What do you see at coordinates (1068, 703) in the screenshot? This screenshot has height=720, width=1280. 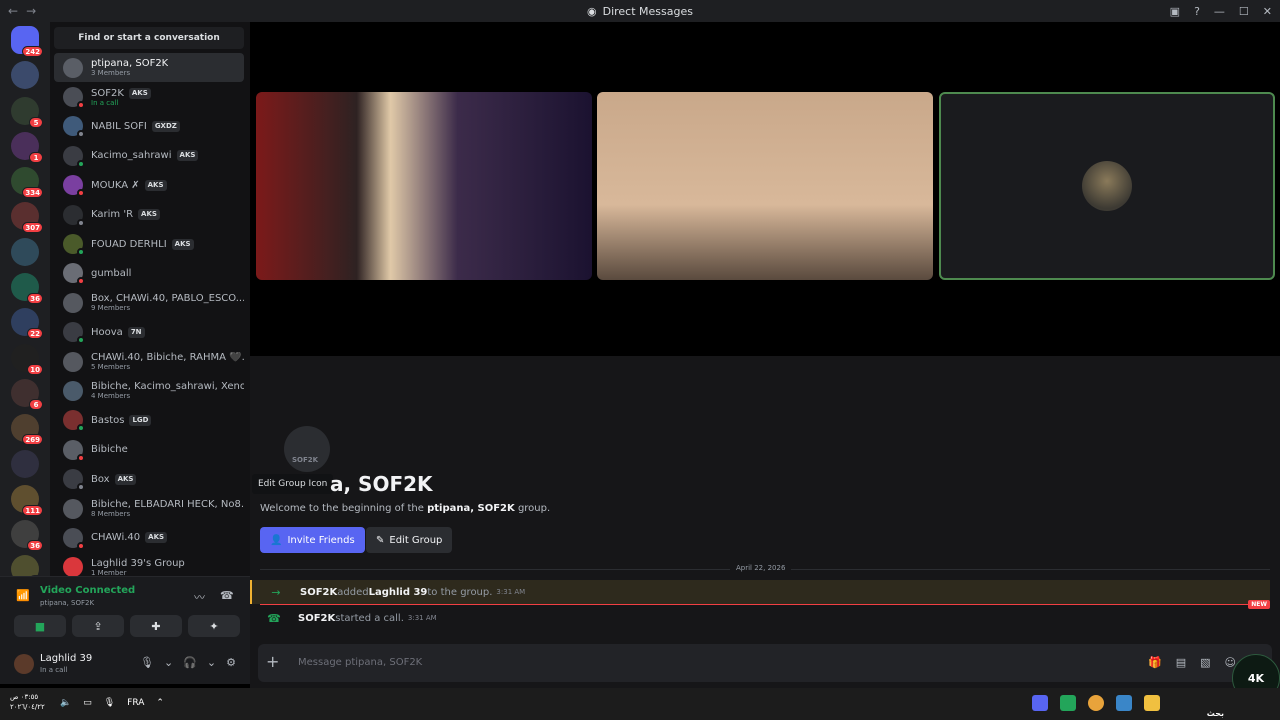 I see `green-app-icon` at bounding box center [1068, 703].